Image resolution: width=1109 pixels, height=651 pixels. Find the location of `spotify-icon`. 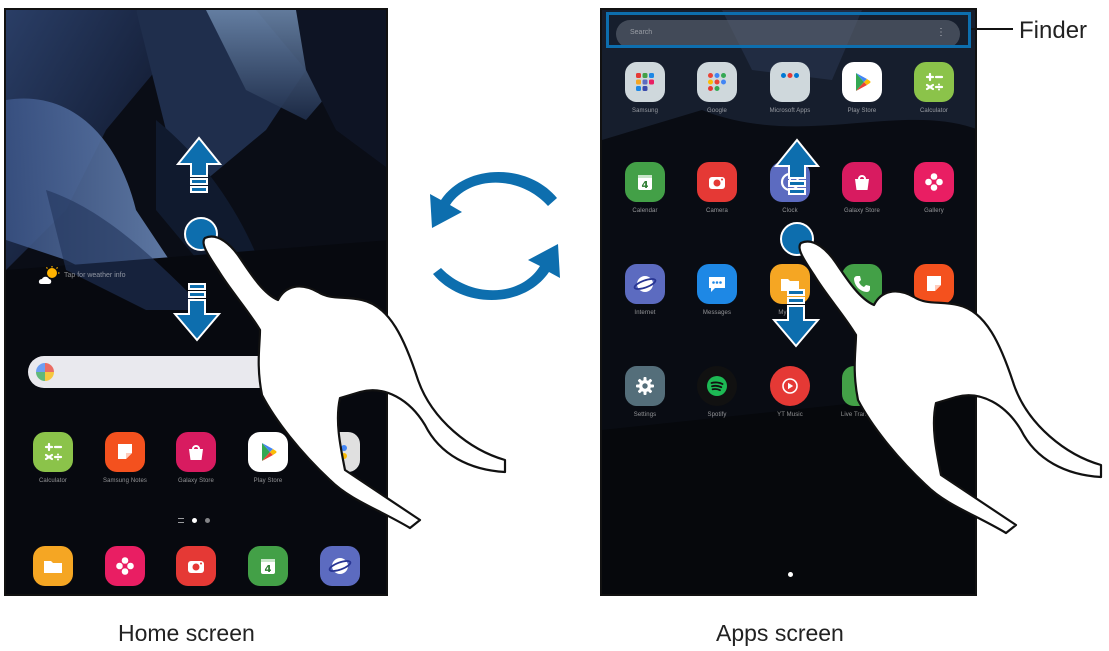

spotify-icon is located at coordinates (717, 386).